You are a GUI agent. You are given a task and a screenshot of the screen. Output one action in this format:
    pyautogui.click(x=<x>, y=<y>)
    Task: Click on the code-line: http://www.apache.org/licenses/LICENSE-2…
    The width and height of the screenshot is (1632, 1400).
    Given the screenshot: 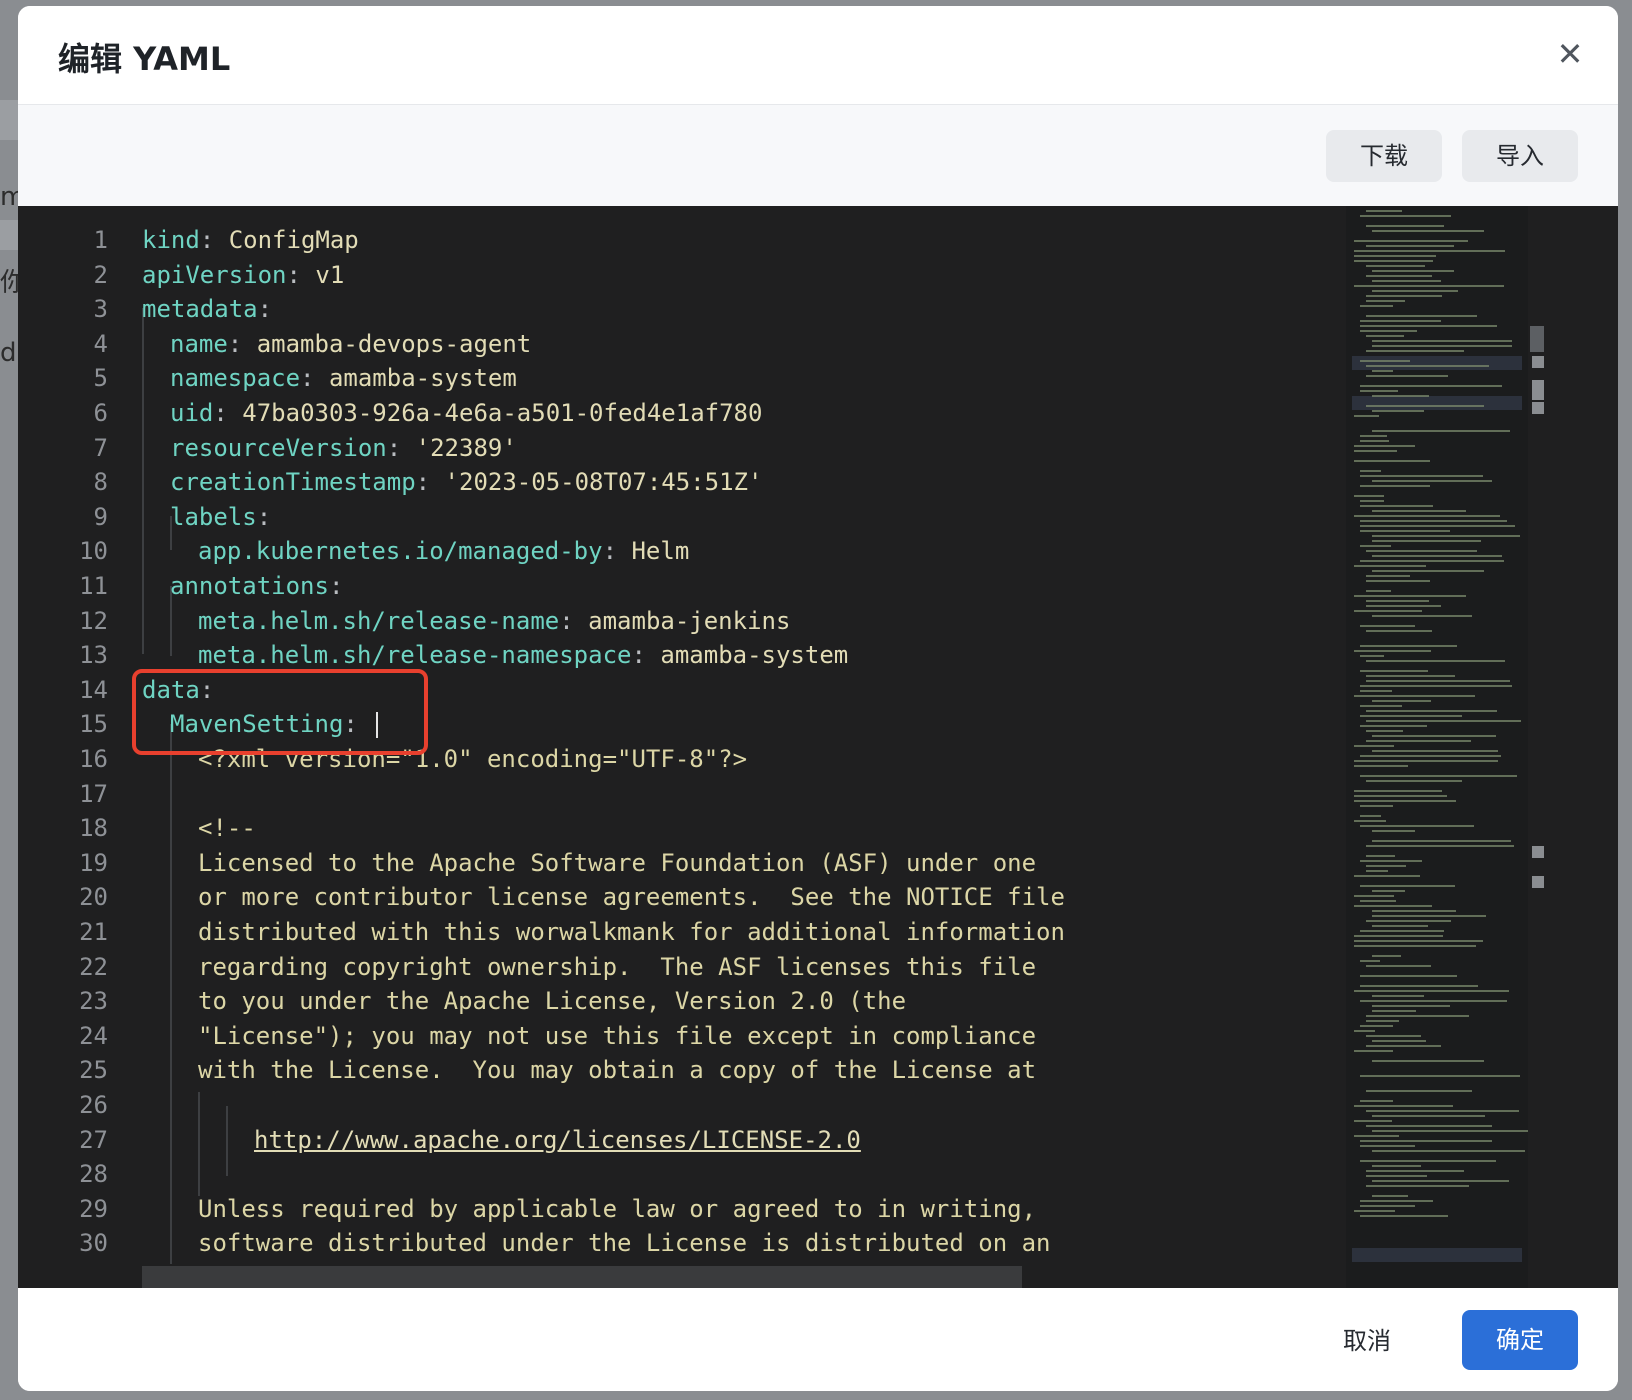 What is the action you would take?
    pyautogui.click(x=557, y=1140)
    